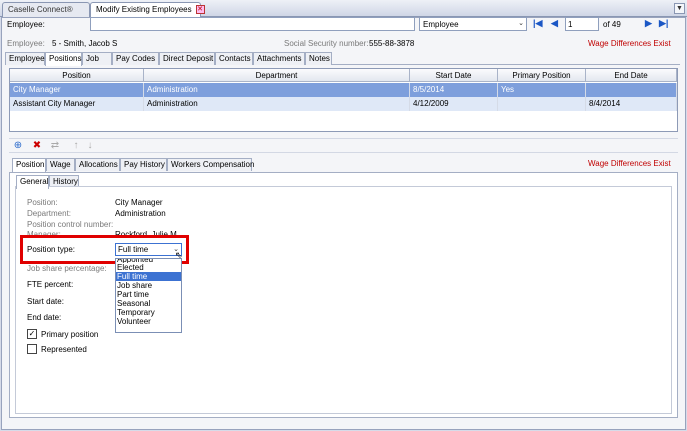 The image size is (687, 431). I want to click on dropdown-option: Temporary, so click(148, 312).